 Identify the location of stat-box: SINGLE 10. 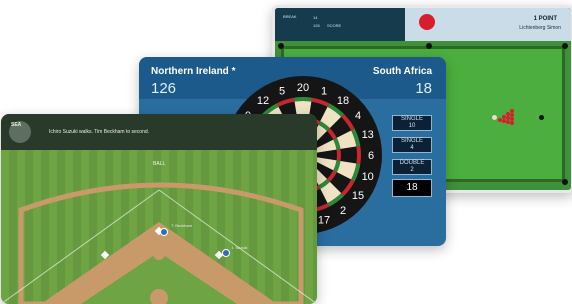
(412, 123).